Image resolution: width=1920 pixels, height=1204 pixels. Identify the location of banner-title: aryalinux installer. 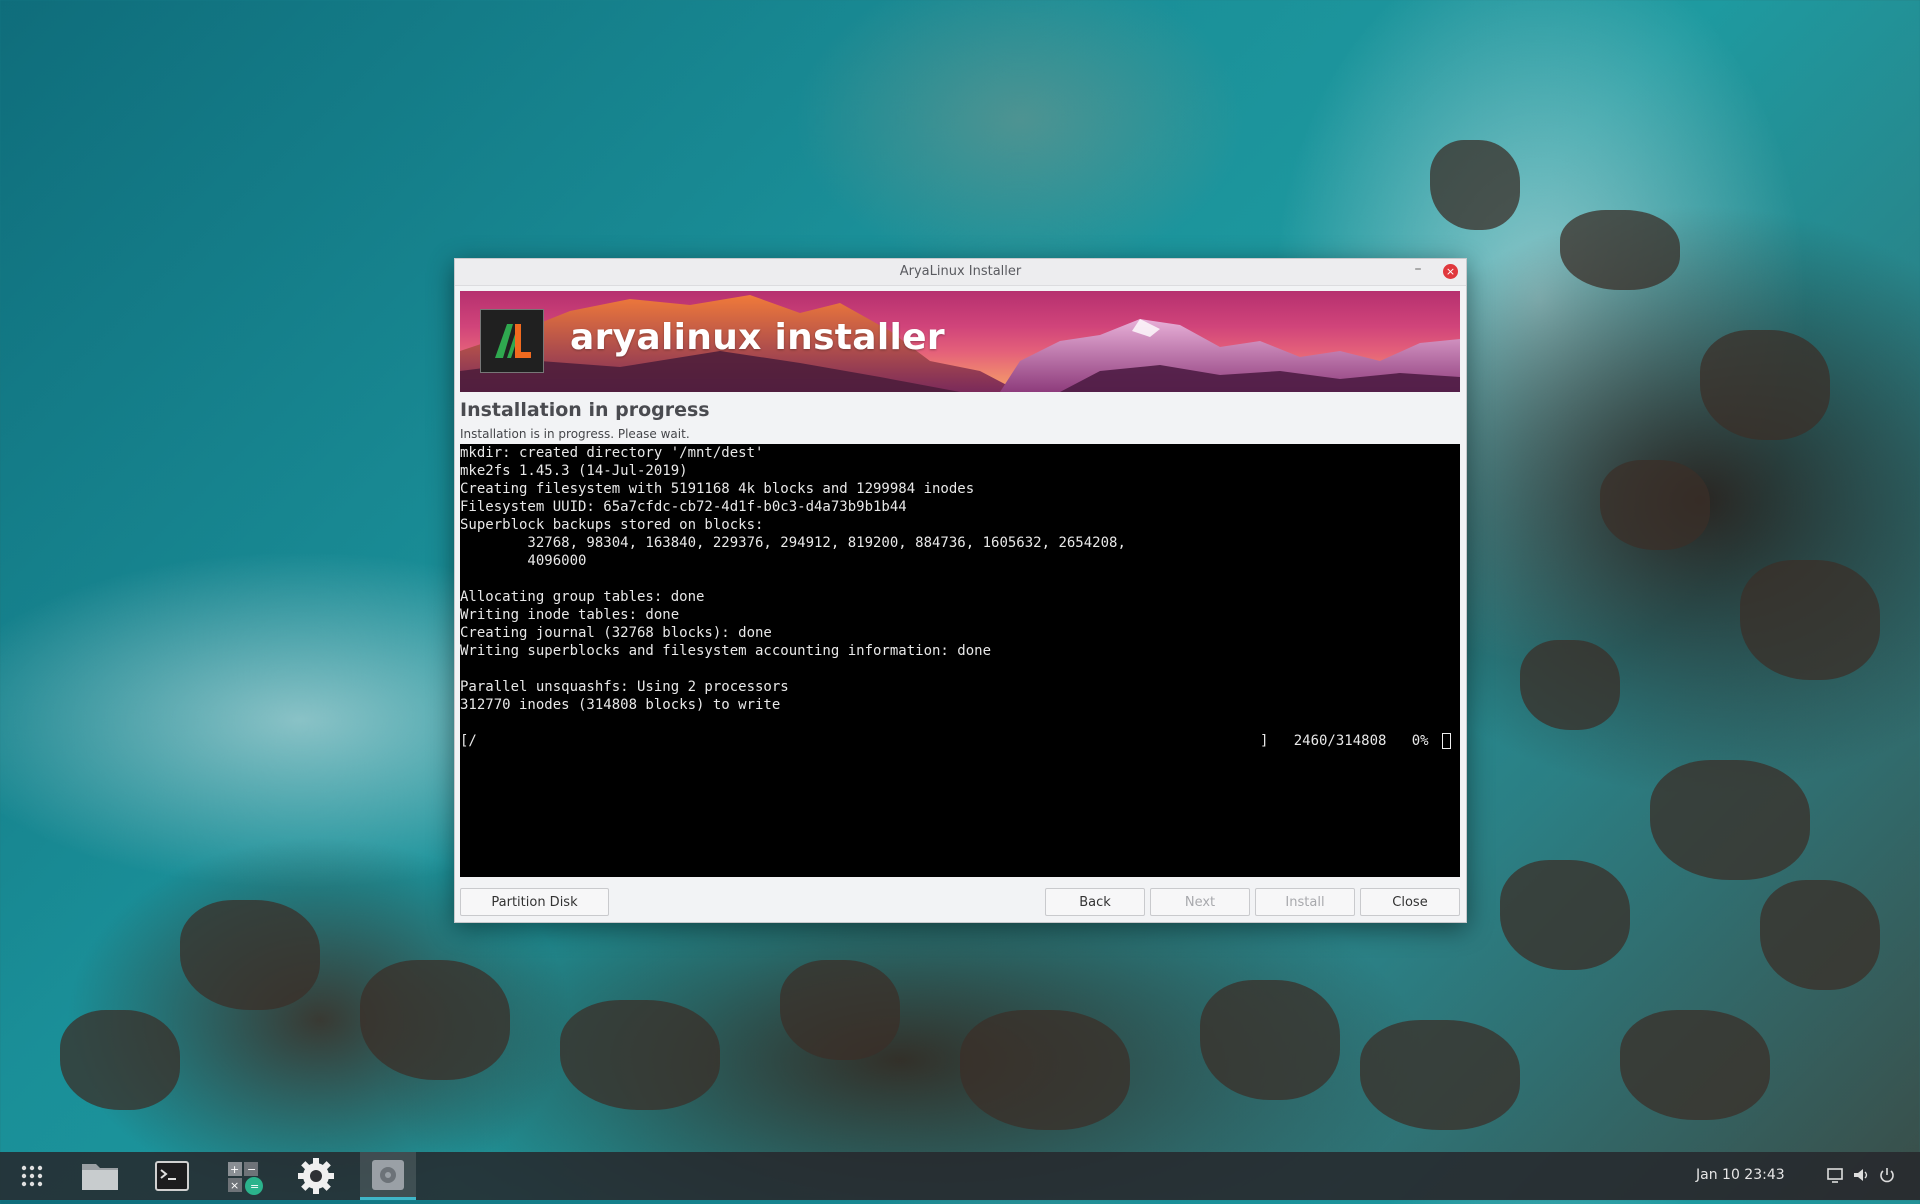
(757, 337).